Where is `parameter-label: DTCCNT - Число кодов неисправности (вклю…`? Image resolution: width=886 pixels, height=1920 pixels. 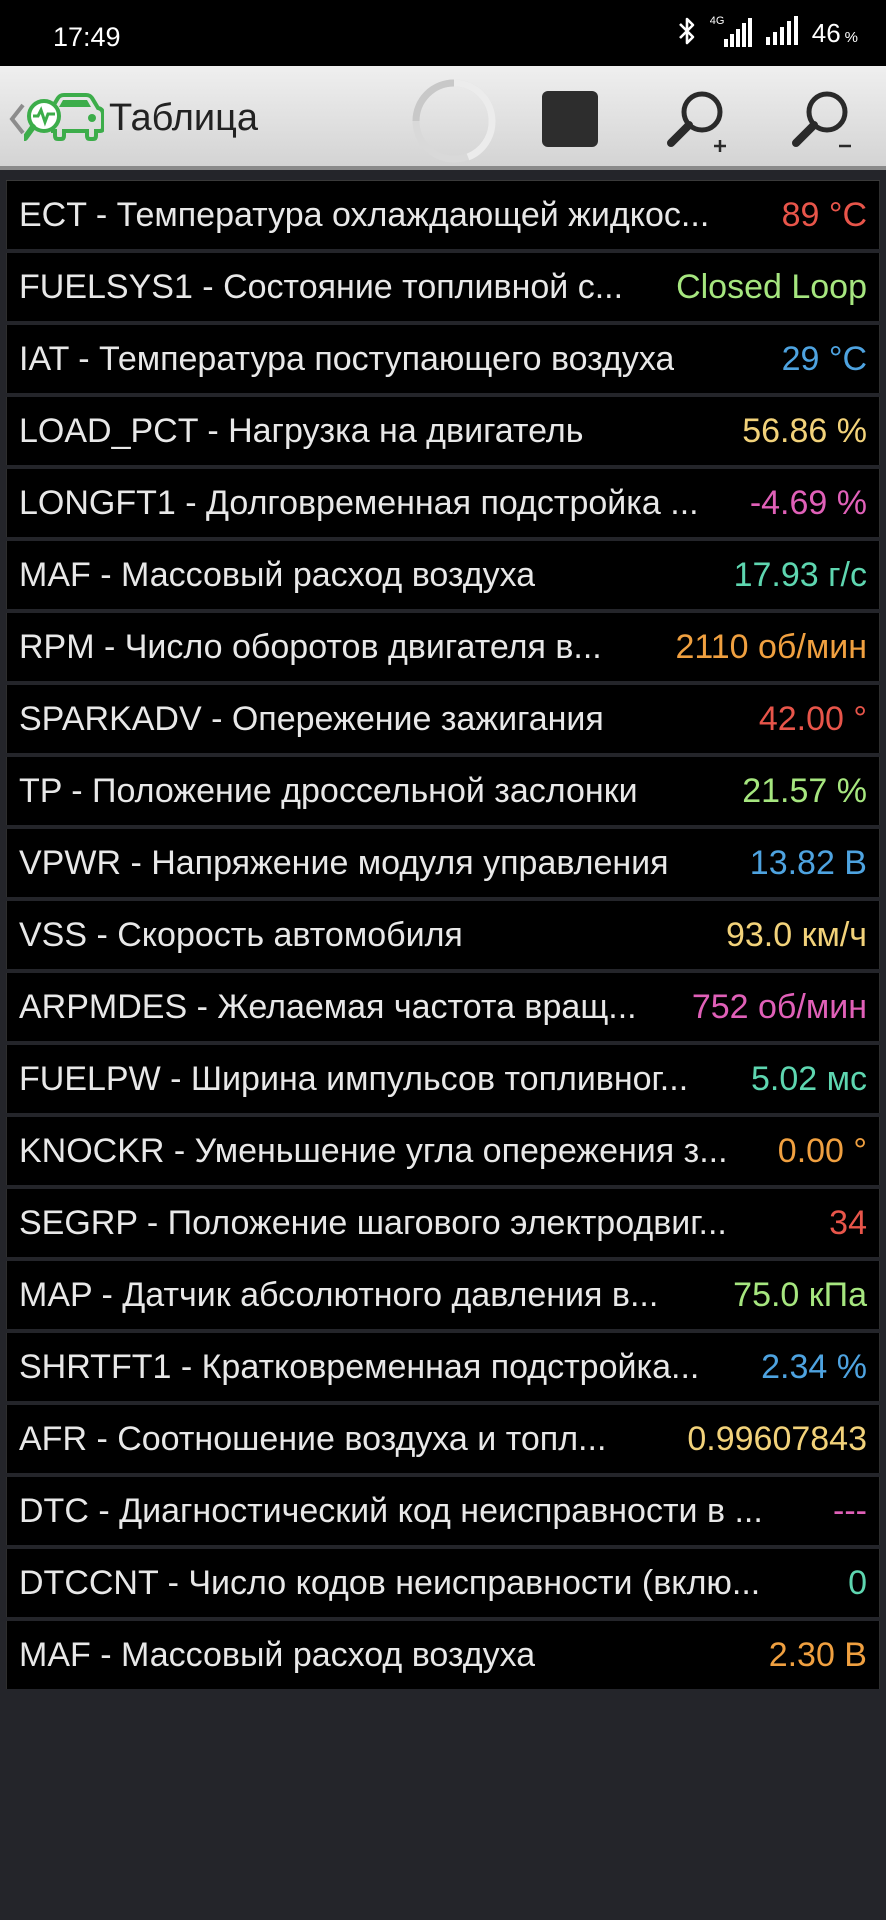 parameter-label: DTCCNT - Число кодов неисправности (вклю… is located at coordinates (390, 1583).